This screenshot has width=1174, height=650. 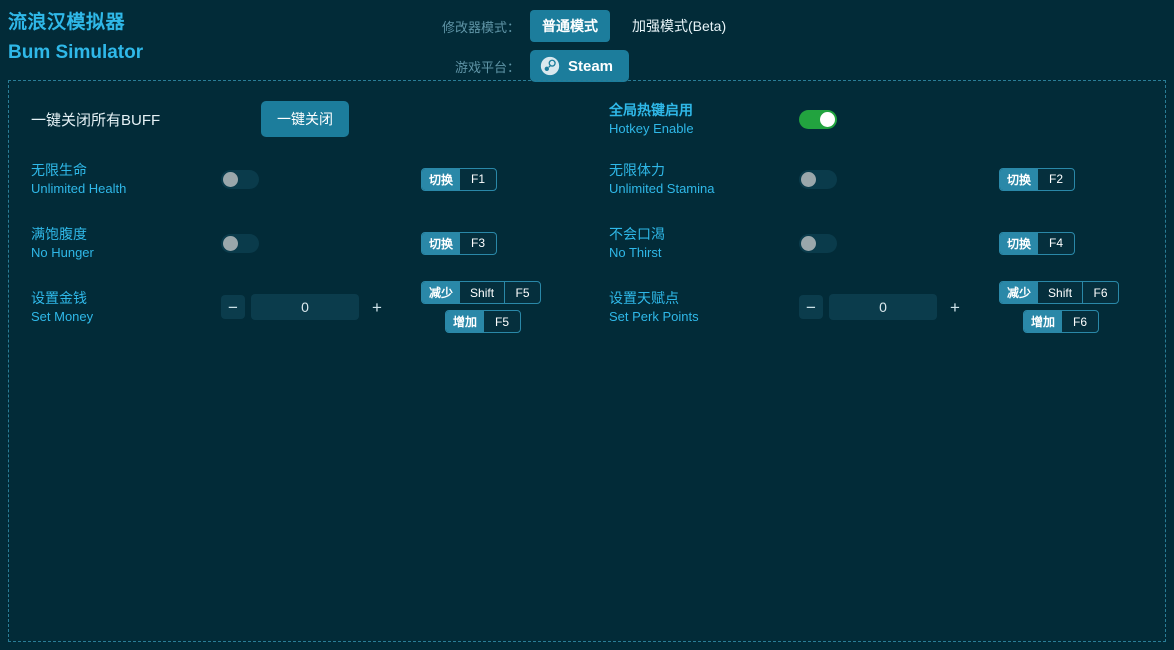 What do you see at coordinates (635, 252) in the screenshot?
I see `label-en: No Thirst` at bounding box center [635, 252].